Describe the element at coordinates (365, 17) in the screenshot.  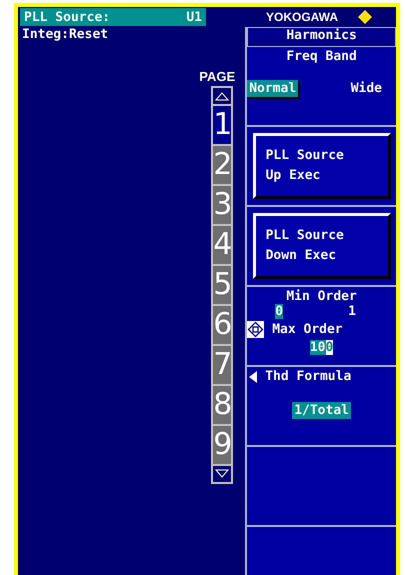
I see `diamond-icon` at that location.